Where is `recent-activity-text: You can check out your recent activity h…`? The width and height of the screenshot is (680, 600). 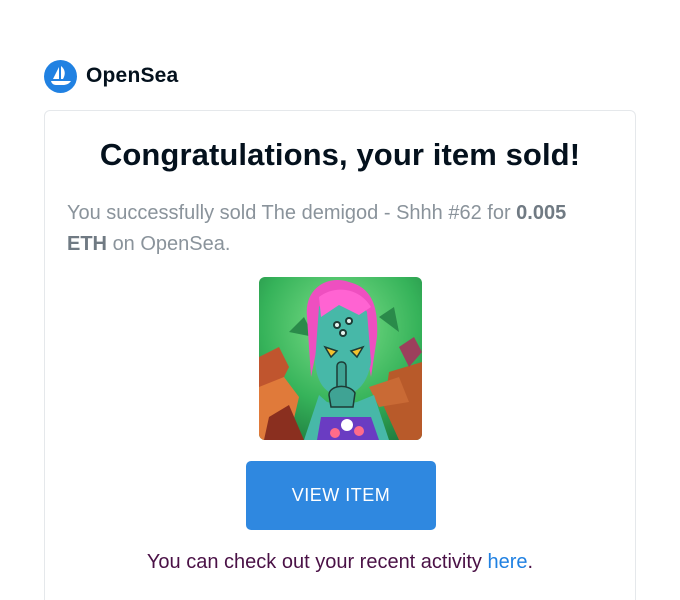 recent-activity-text: You can check out your recent activity h… is located at coordinates (340, 562).